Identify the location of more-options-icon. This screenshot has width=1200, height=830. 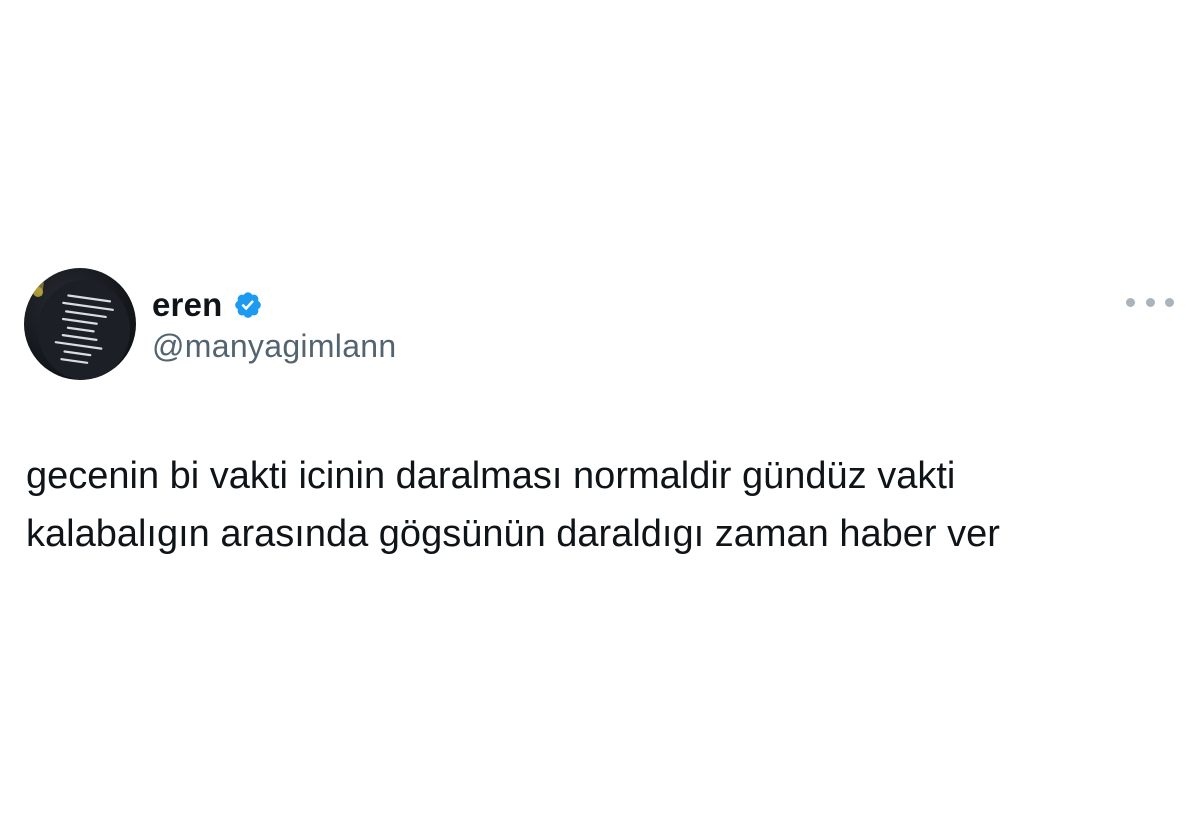
(1150, 302).